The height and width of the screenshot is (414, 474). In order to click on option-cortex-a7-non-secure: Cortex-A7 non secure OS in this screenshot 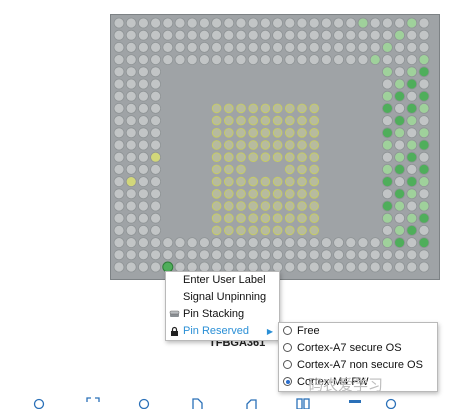, I will do `click(358, 365)`.